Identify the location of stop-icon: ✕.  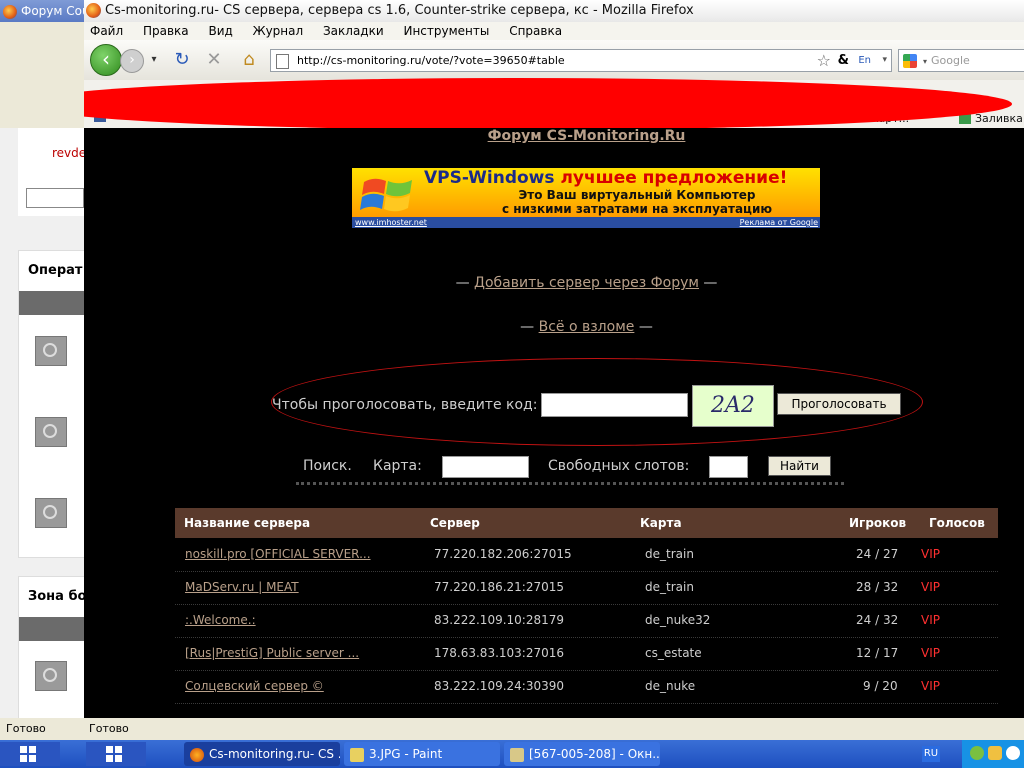
(214, 60).